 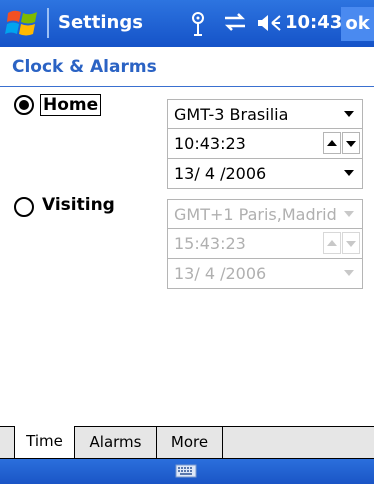 I want to click on title-bar: Settings 10:43 ok, so click(x=187, y=23).